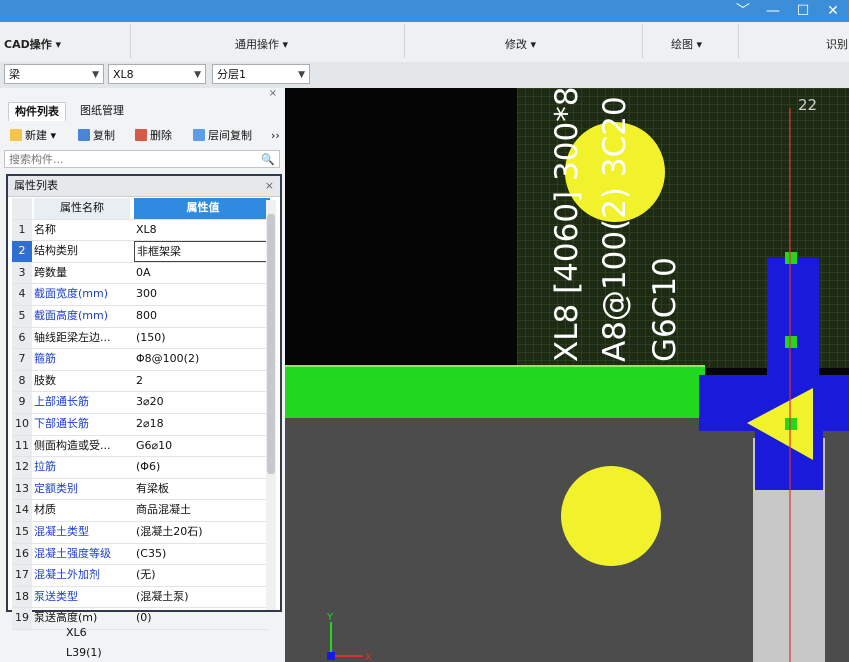 The height and width of the screenshot is (662, 849). What do you see at coordinates (520, 44) in the screenshot?
I see `ribbon-group-modify: 修改 ▾` at bounding box center [520, 44].